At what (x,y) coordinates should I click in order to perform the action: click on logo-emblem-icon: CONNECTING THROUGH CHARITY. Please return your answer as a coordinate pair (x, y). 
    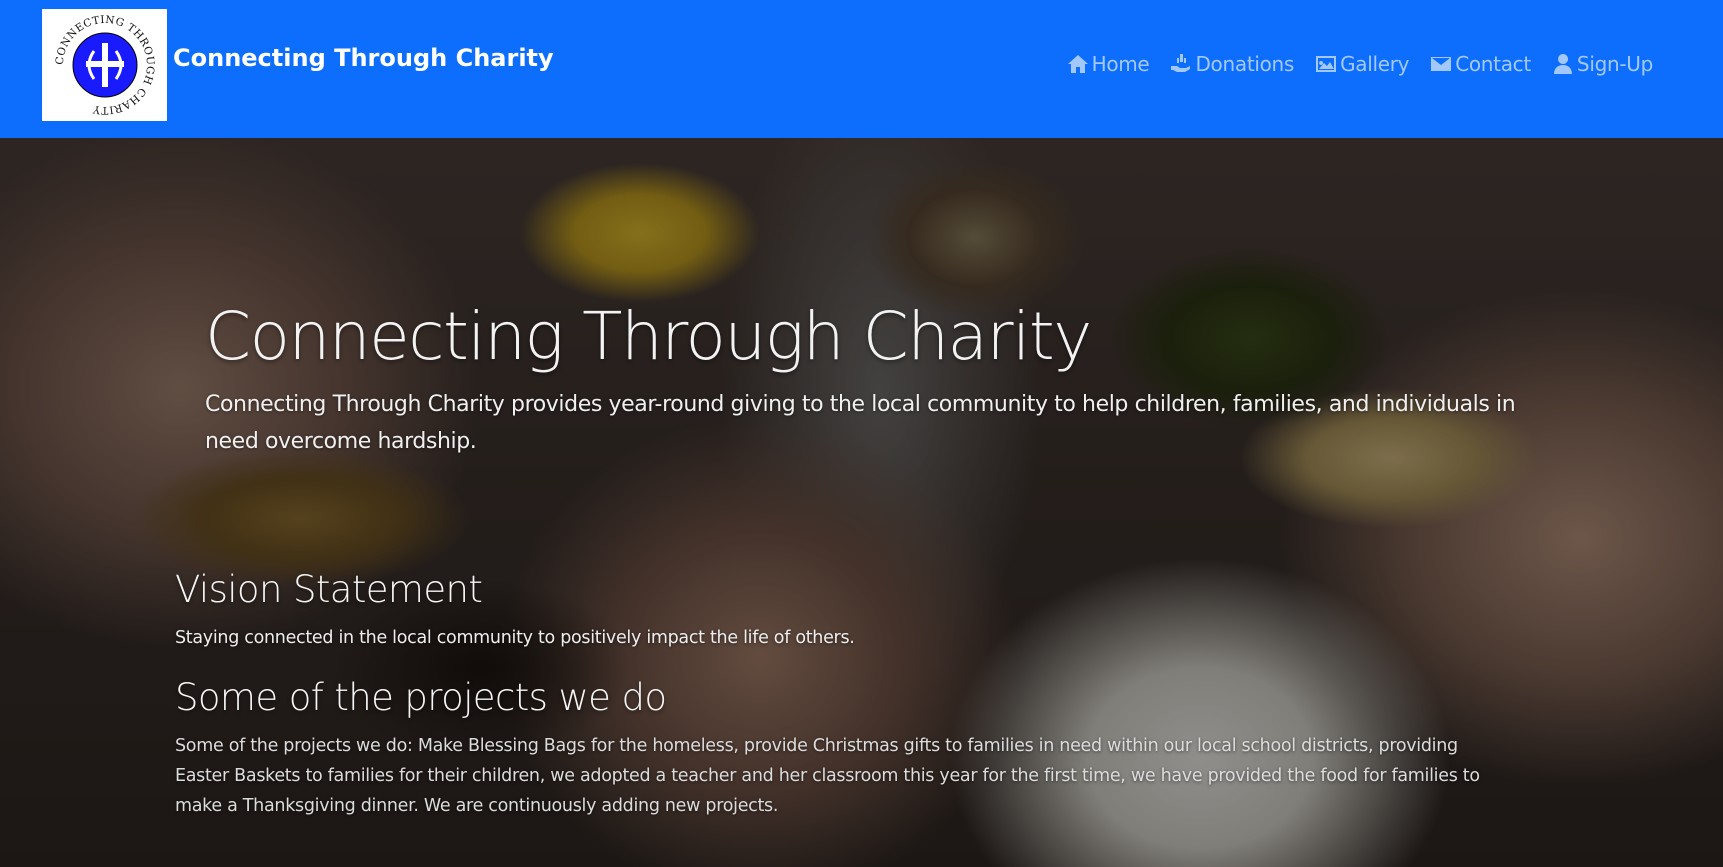
    Looking at the image, I should click on (104, 65).